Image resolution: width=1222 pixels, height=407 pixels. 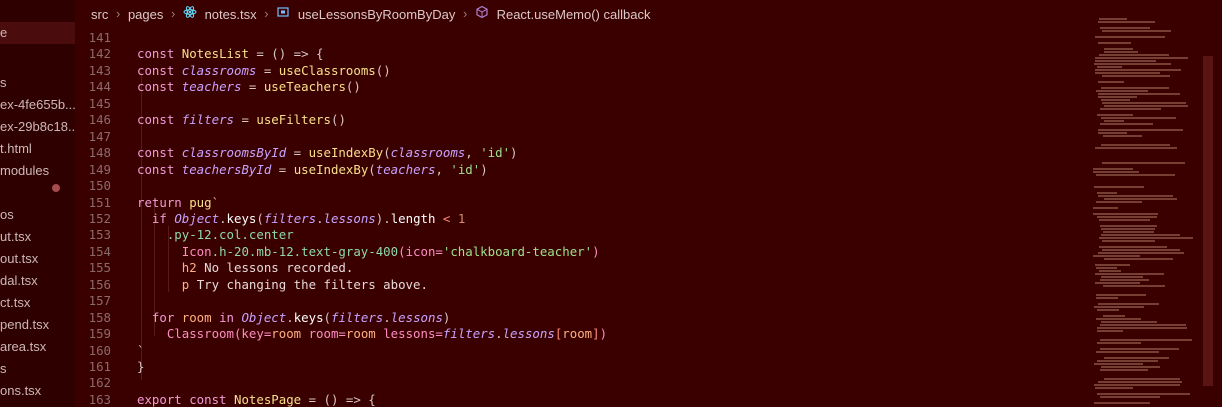 What do you see at coordinates (145, 15) in the screenshot?
I see `breadcrumb-pages: pages` at bounding box center [145, 15].